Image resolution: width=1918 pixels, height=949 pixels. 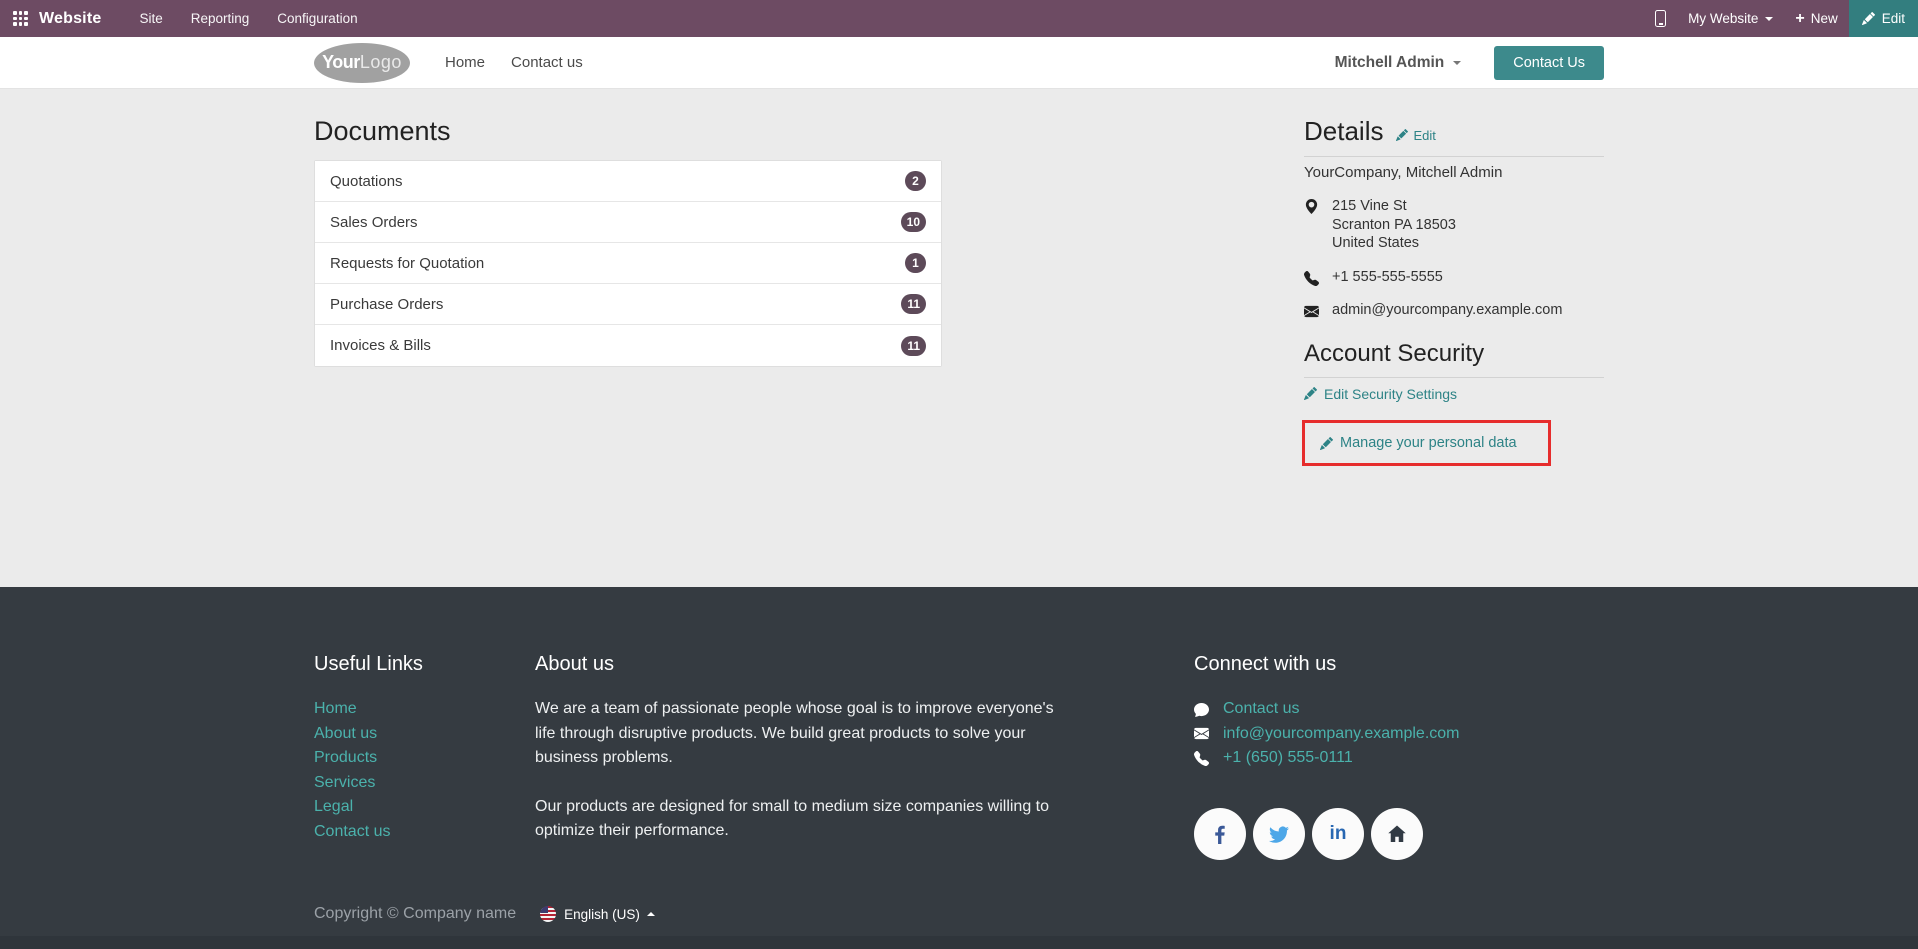 I want to click on annotation-highlight-box: Manage your personal data, so click(x=1426, y=443).